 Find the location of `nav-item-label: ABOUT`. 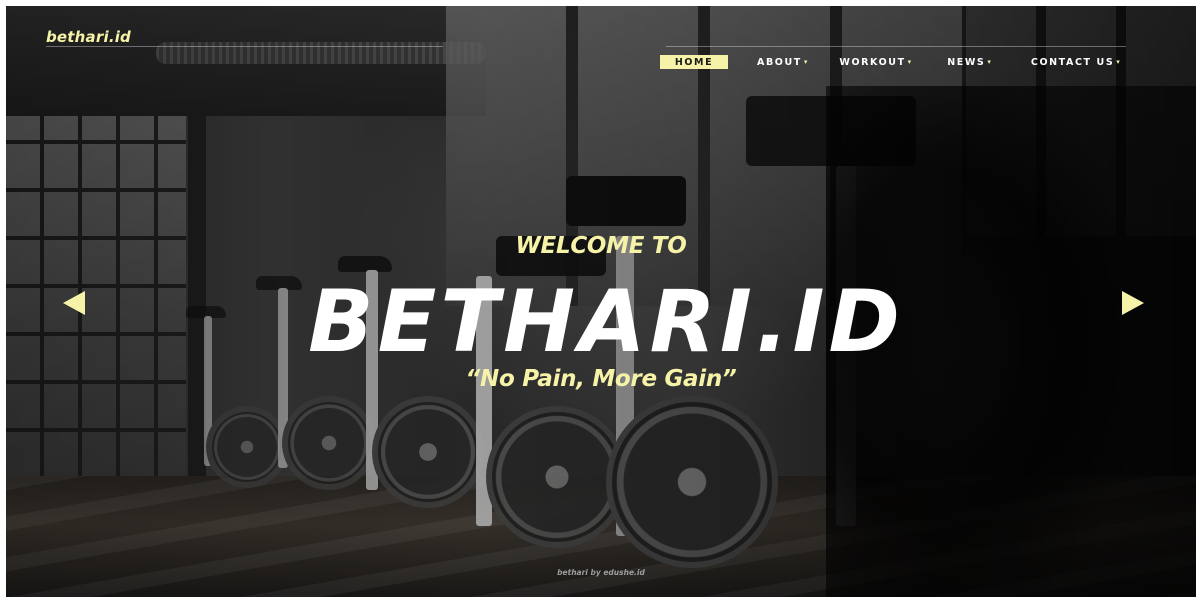

nav-item-label: ABOUT is located at coordinates (779, 62).